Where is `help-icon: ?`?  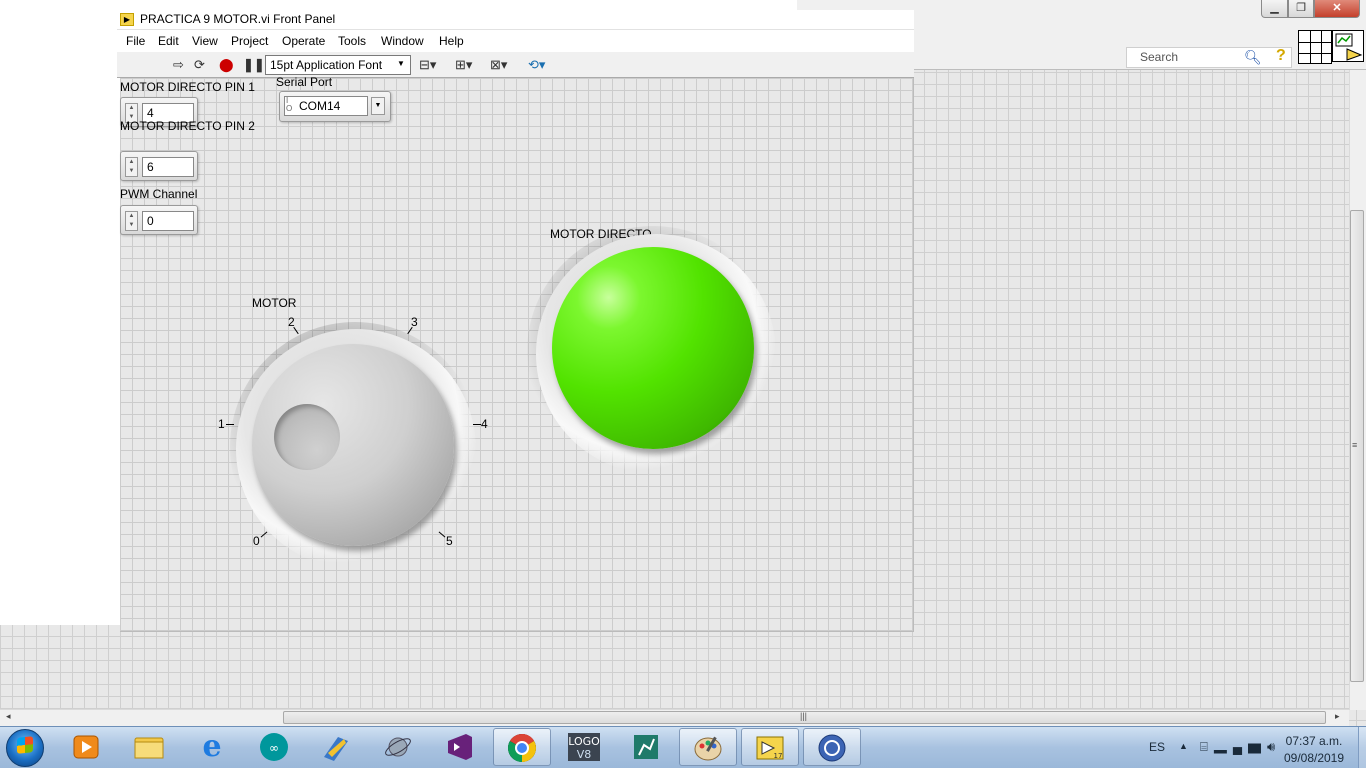 help-icon: ? is located at coordinates (1281, 56).